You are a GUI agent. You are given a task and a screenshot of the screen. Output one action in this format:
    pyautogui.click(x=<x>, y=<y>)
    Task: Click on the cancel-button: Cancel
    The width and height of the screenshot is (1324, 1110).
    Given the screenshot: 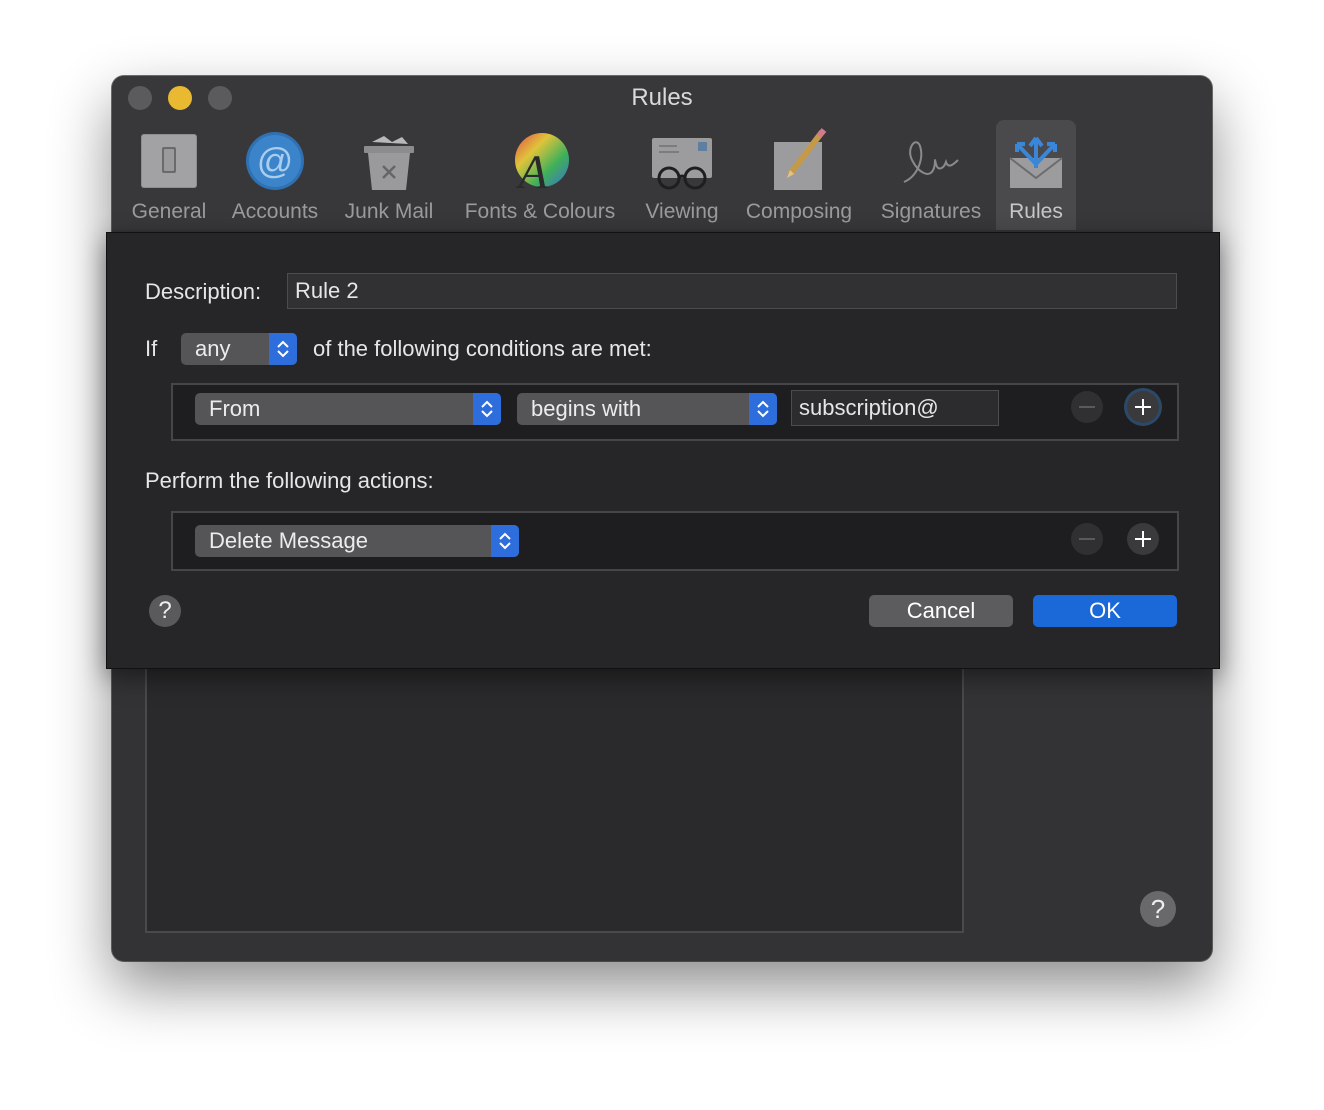 What is the action you would take?
    pyautogui.click(x=941, y=611)
    